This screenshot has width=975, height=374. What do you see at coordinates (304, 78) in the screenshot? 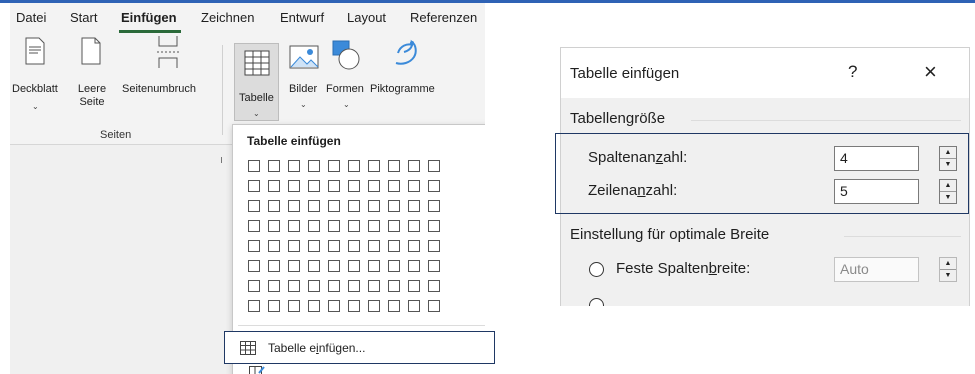
I see `bilder-button: Bilder ⌄` at bounding box center [304, 78].